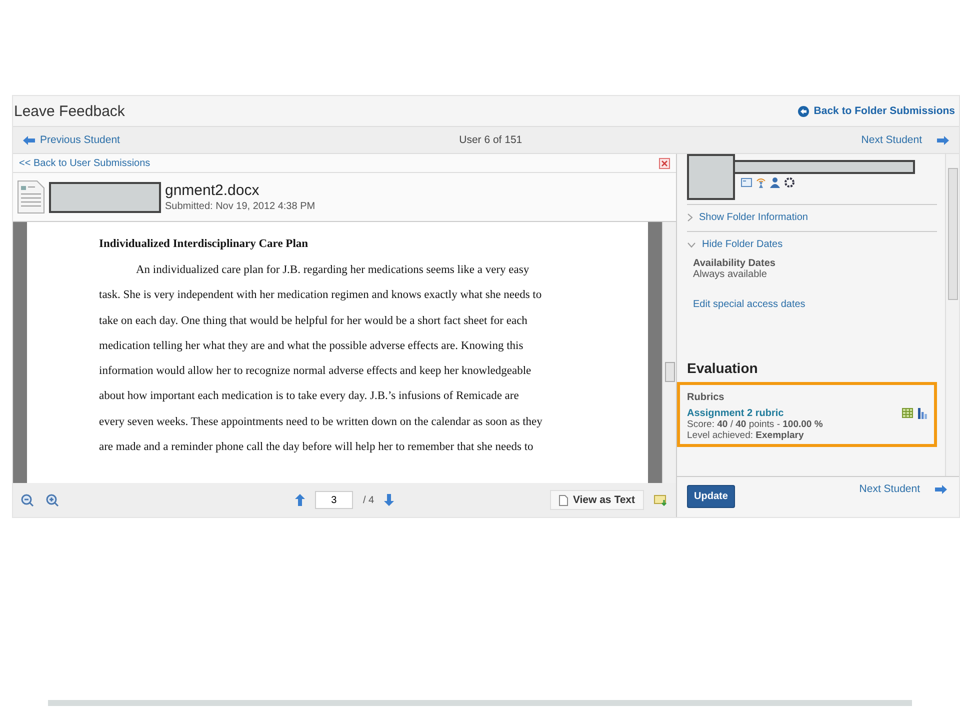 Image resolution: width=960 pixels, height=720 pixels. I want to click on hide-folder-dates-toggle: Hide Folder Dates, so click(812, 244).